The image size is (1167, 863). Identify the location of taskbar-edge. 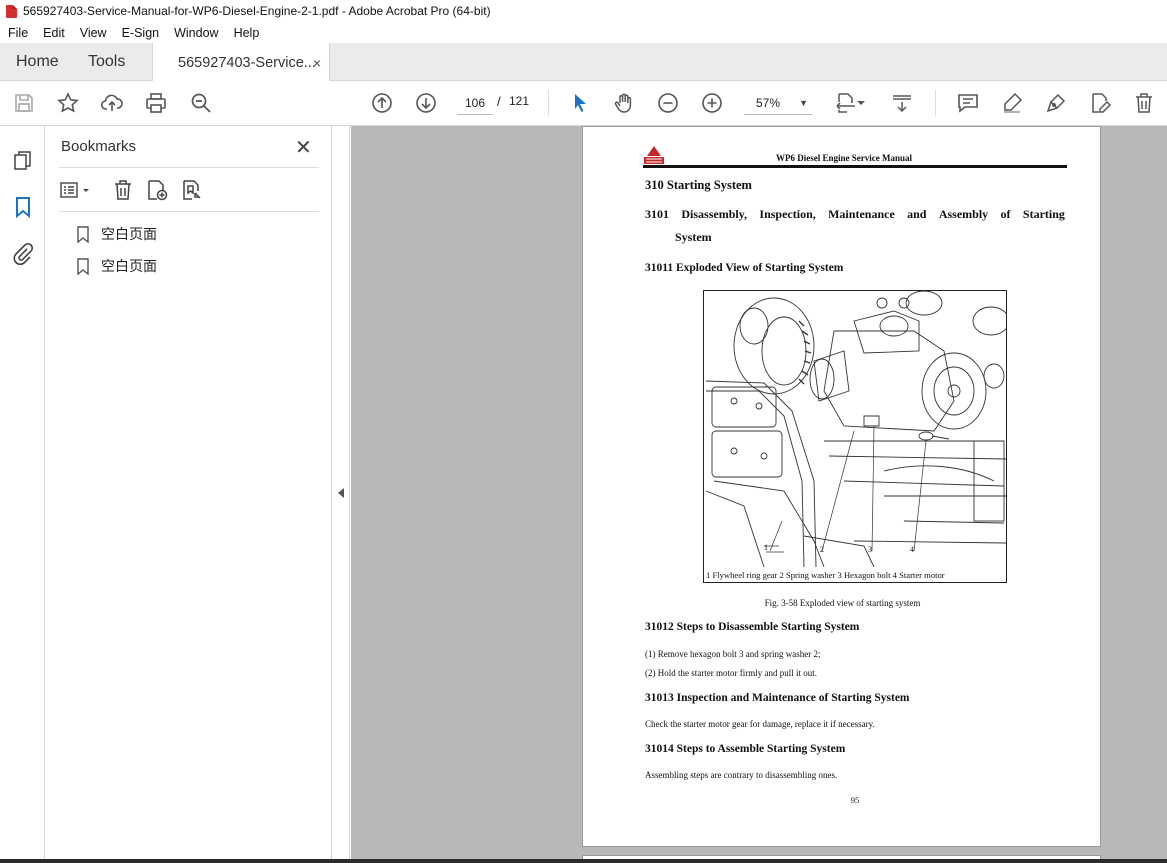
(583, 861).